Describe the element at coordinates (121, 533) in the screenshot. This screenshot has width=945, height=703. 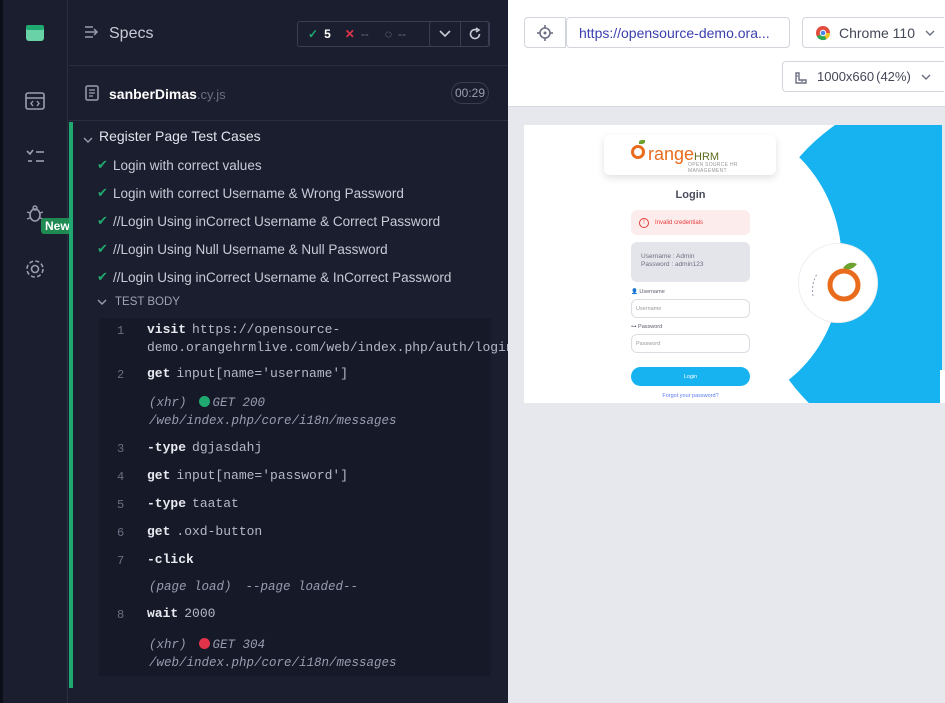
I see `command-number: 6` at that location.